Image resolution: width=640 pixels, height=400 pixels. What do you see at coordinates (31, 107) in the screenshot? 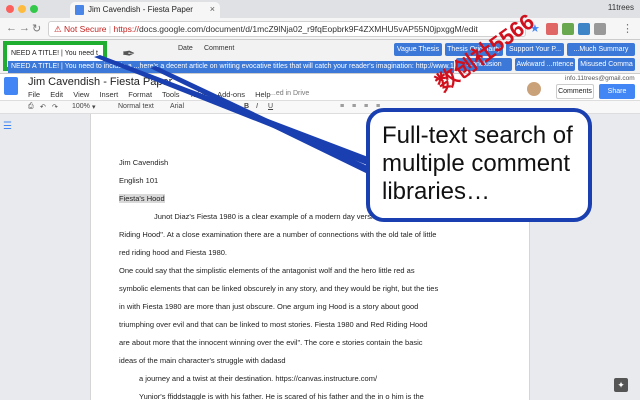
I see `print-icon: ⎙` at bounding box center [31, 107].